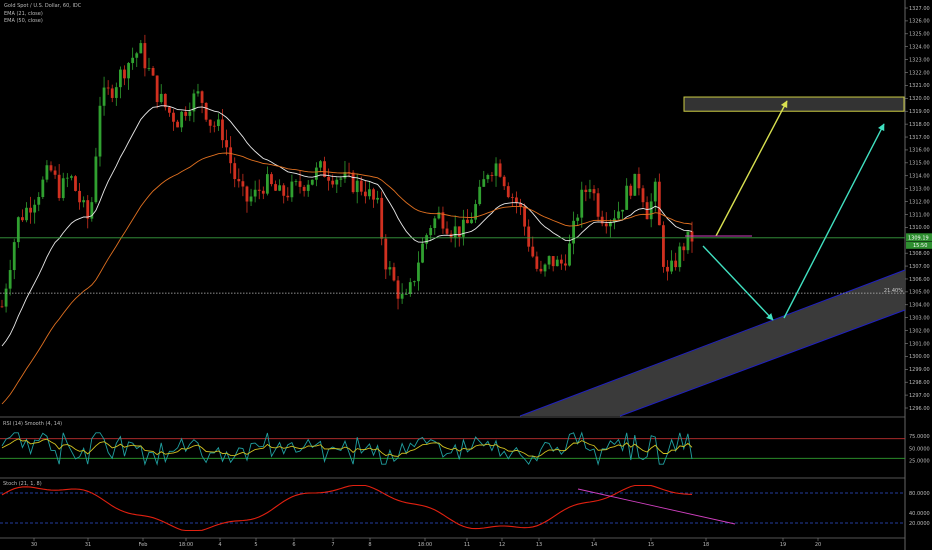  I want to click on price-tick-label: 1321.00, so click(919, 86).